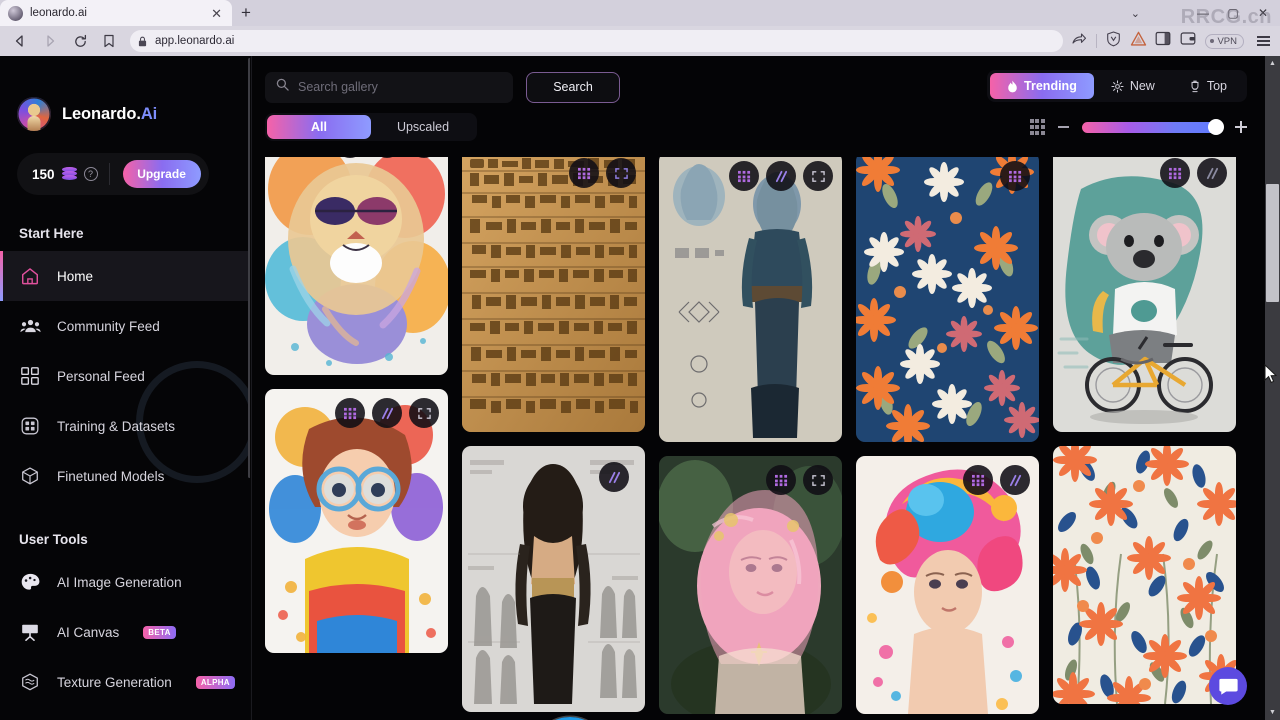 This screenshot has width=1280, height=720. Describe the element at coordinates (597, 41) in the screenshot. I see `address-bar: app.leonardo.ai` at that location.